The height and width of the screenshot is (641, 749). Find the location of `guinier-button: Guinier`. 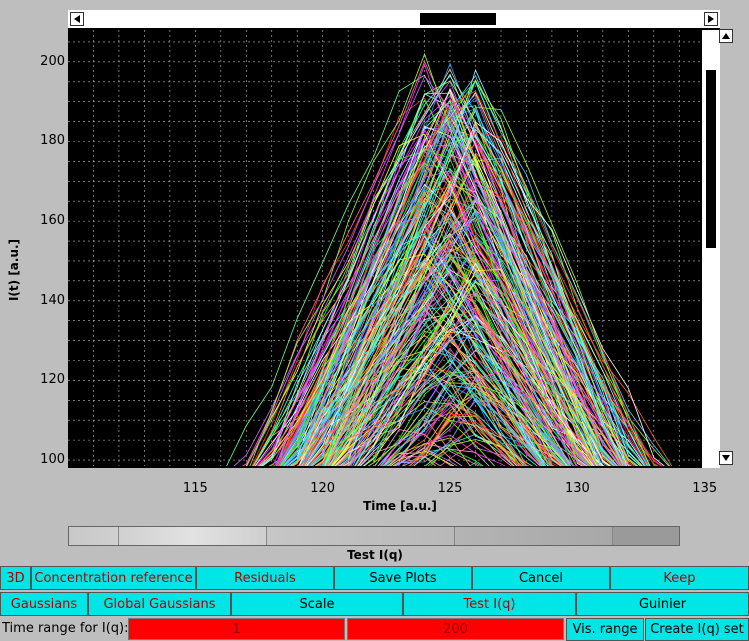

guinier-button: Guinier is located at coordinates (662, 604).